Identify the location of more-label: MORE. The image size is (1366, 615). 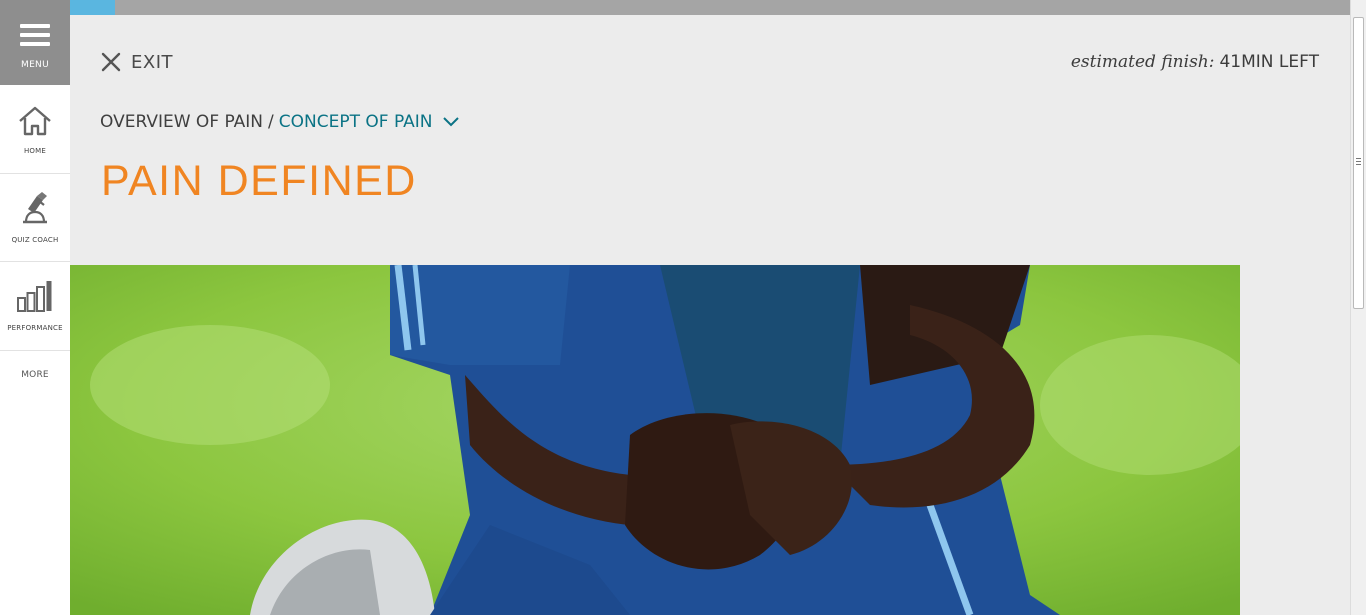
(35, 375).